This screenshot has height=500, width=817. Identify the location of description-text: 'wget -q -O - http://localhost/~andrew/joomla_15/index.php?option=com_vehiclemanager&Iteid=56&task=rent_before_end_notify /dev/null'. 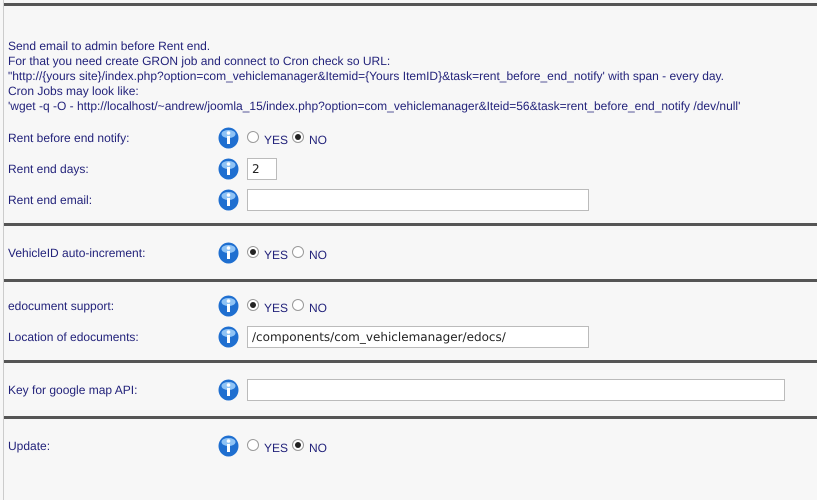
(375, 106).